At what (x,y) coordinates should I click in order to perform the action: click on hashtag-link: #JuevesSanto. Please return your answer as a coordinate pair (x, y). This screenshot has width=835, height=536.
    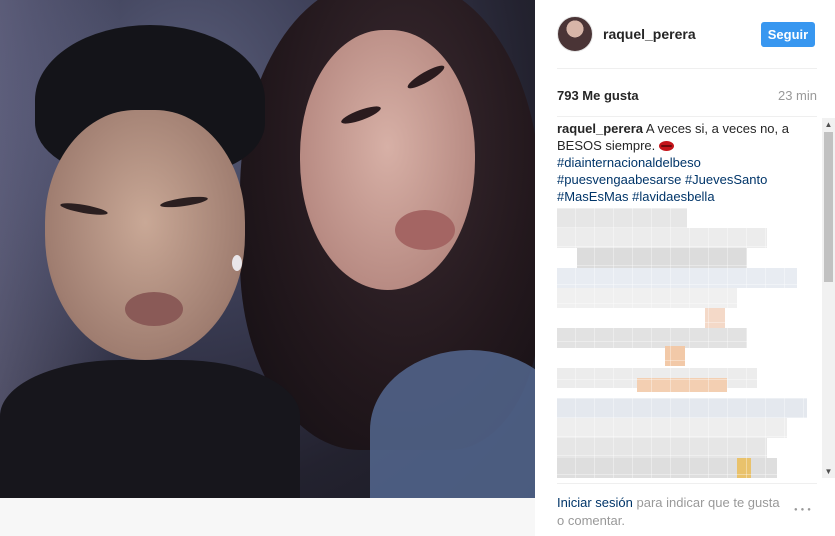
    Looking at the image, I should click on (726, 179).